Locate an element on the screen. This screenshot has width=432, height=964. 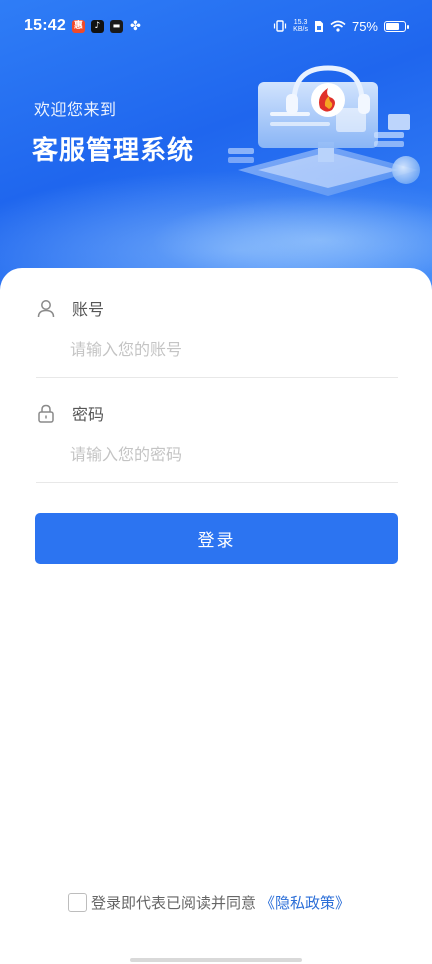
login-button: 登录 is located at coordinates (216, 538).